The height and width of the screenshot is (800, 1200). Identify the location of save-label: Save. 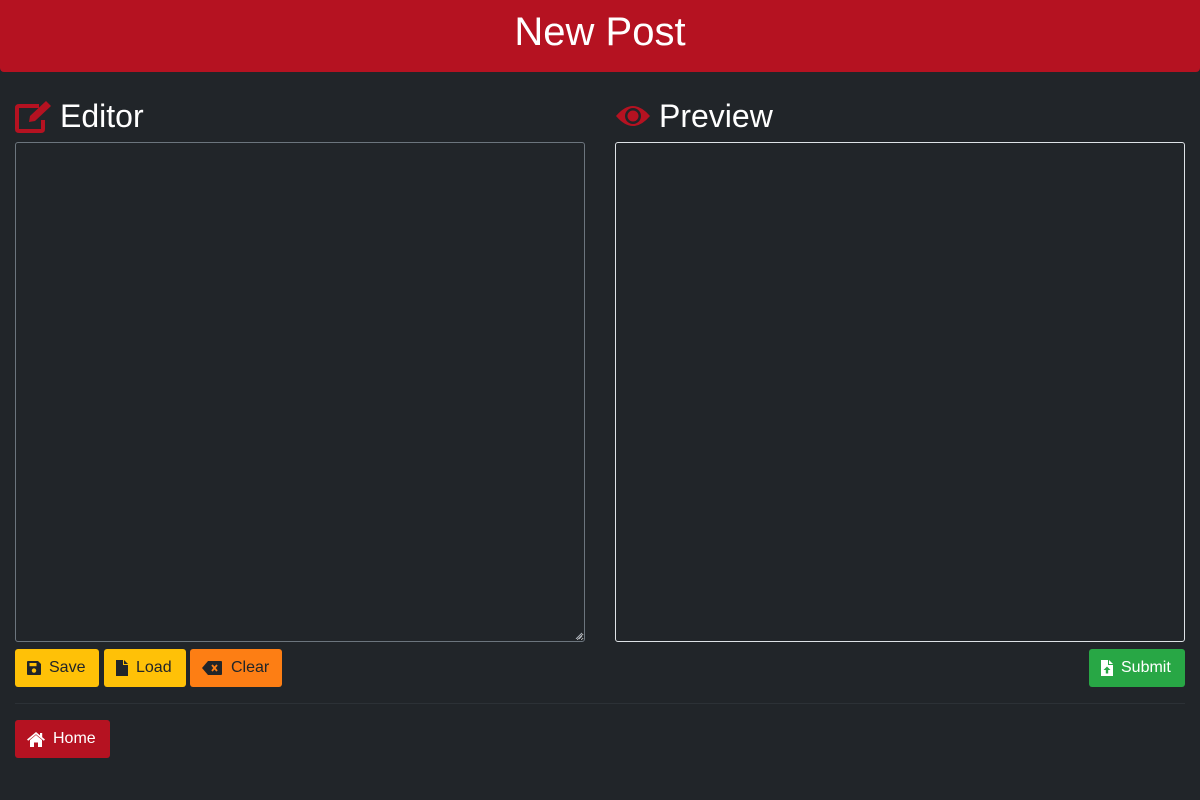
(67, 667).